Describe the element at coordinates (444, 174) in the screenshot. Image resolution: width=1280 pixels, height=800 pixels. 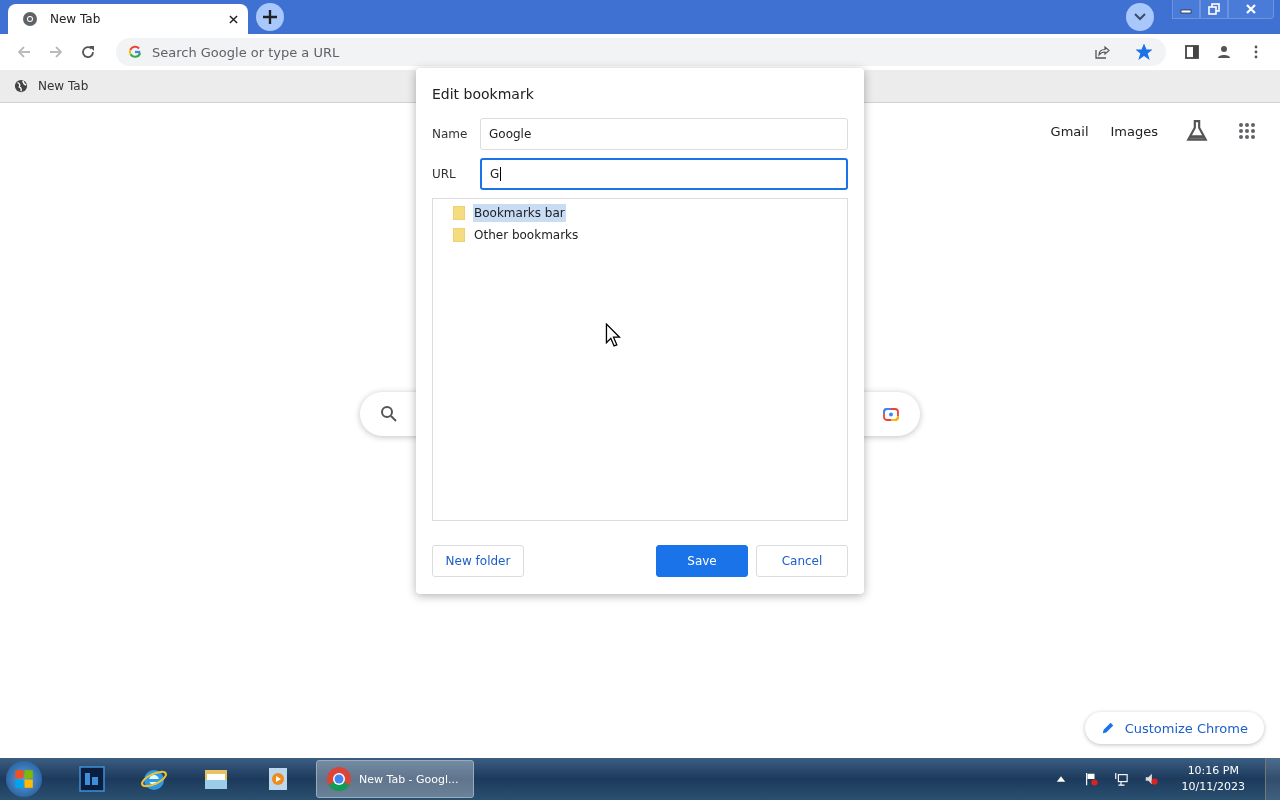
I see `url-label: URL` at that location.